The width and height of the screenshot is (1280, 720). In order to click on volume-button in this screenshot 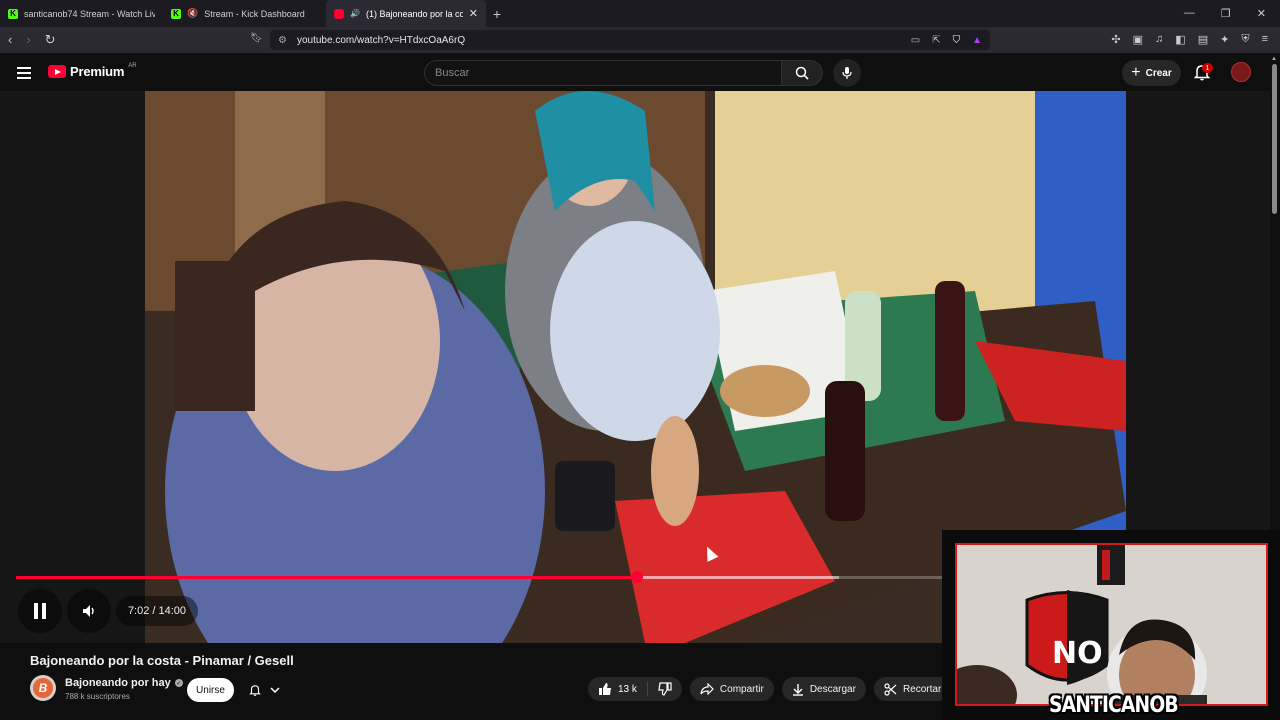, I will do `click(89, 611)`.